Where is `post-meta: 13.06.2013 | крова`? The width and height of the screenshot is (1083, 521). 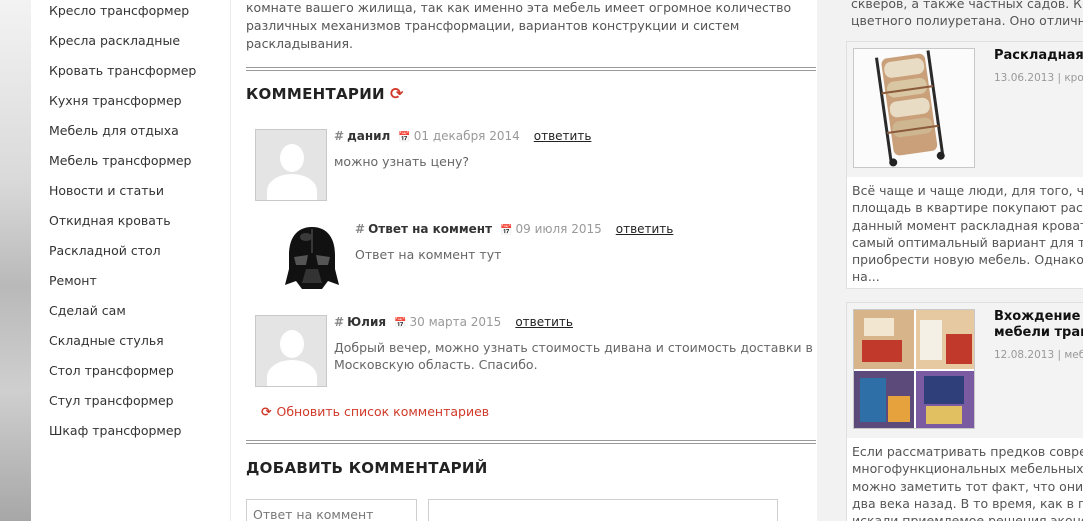
post-meta: 13.06.2013 | крова is located at coordinates (1038, 78).